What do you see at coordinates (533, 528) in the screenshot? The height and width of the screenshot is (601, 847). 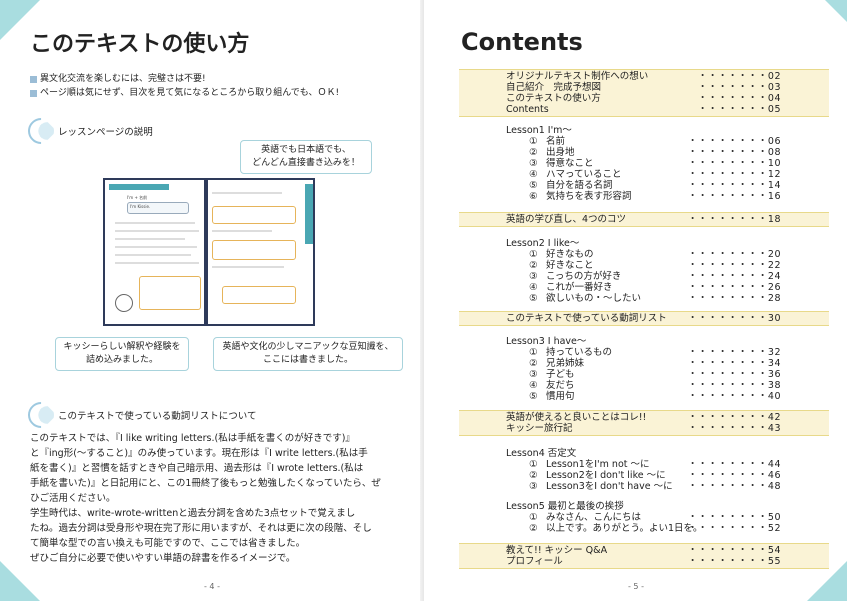 I see `toc-entry-number: ②` at bounding box center [533, 528].